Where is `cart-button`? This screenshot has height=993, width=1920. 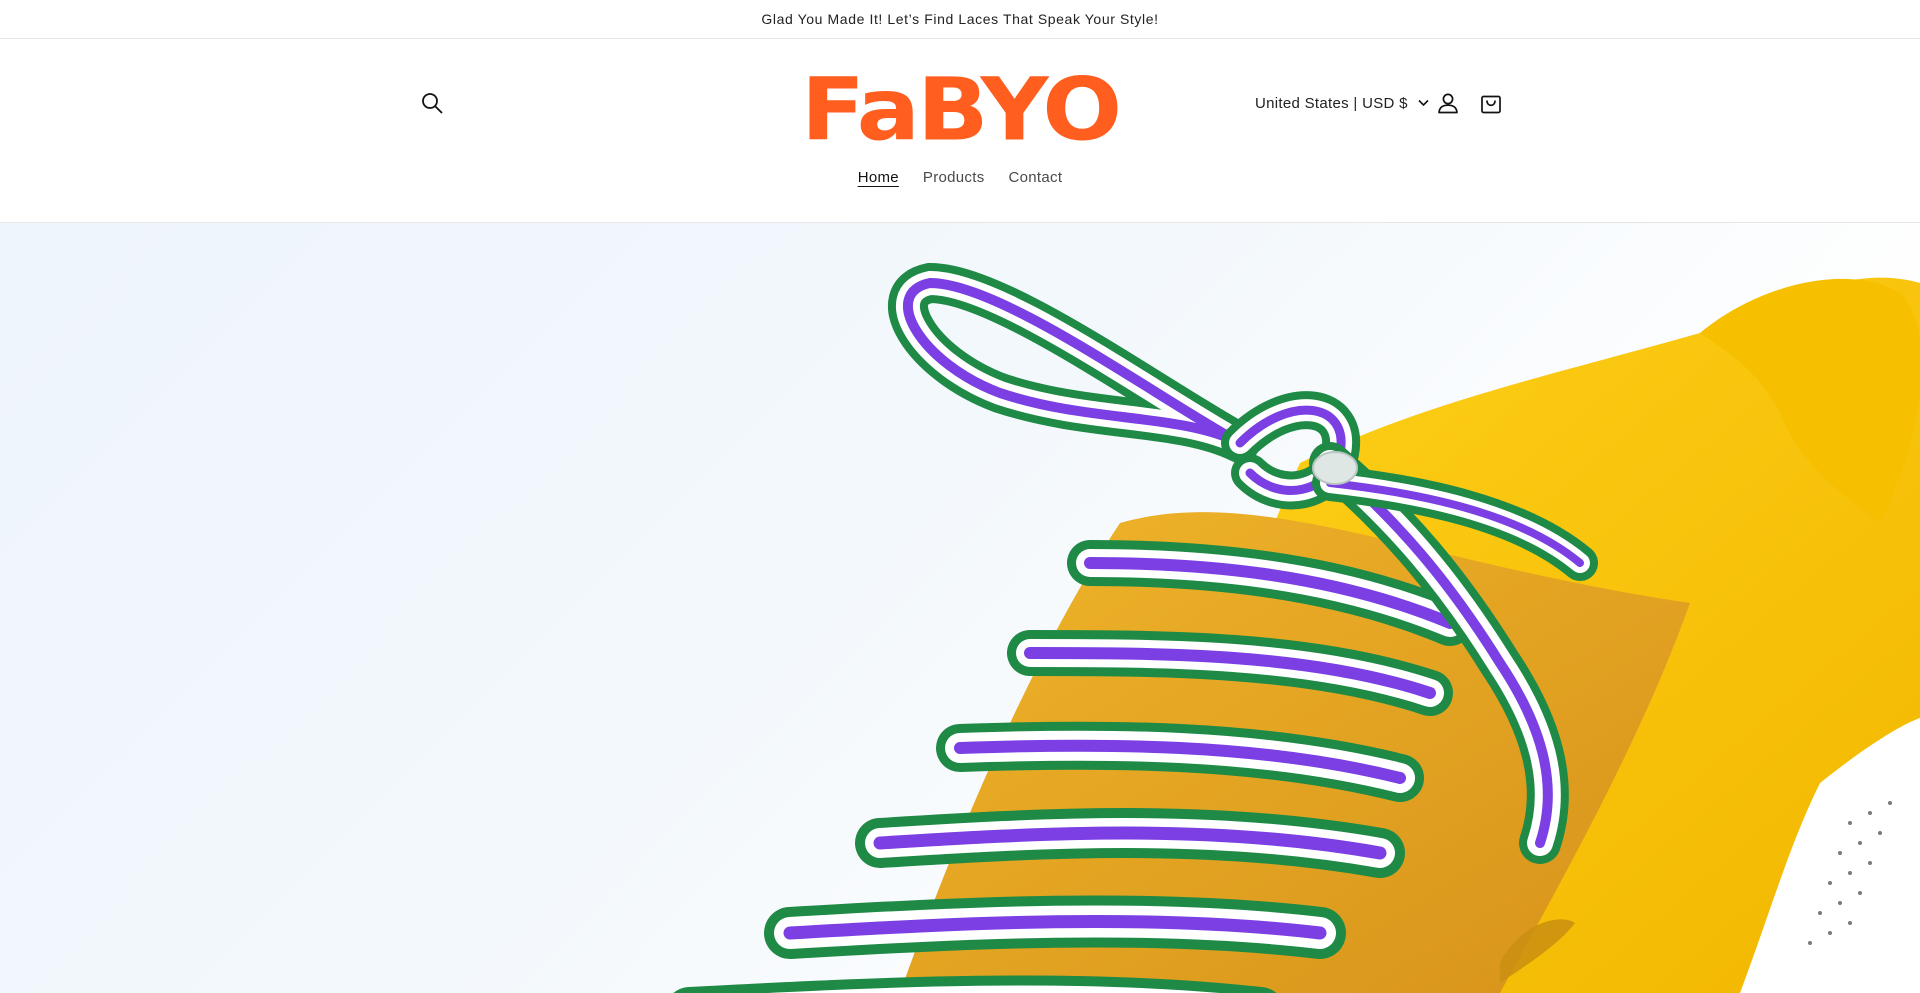 cart-button is located at coordinates (1491, 103).